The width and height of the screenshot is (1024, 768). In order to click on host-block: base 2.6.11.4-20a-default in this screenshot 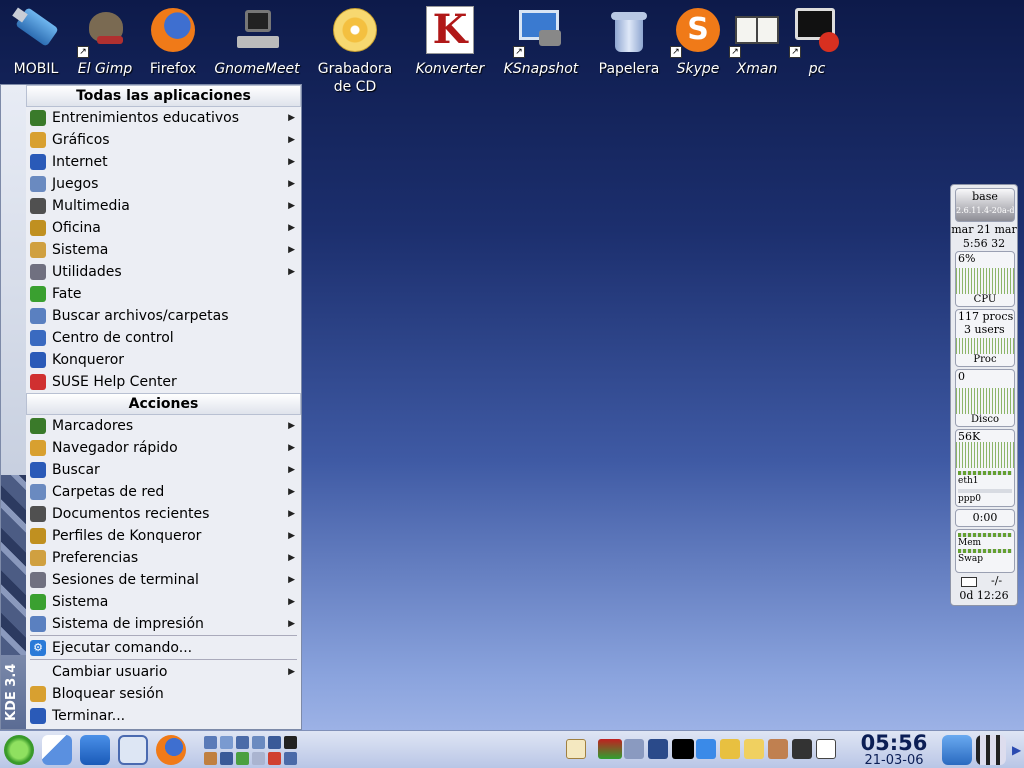, I will do `click(985, 205)`.